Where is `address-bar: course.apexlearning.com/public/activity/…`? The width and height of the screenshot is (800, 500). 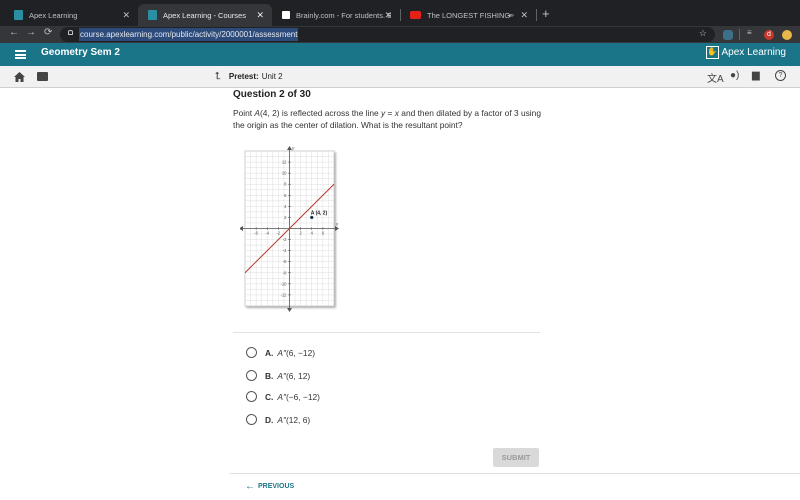 address-bar: course.apexlearning.com/public/activity/… is located at coordinates (387, 34).